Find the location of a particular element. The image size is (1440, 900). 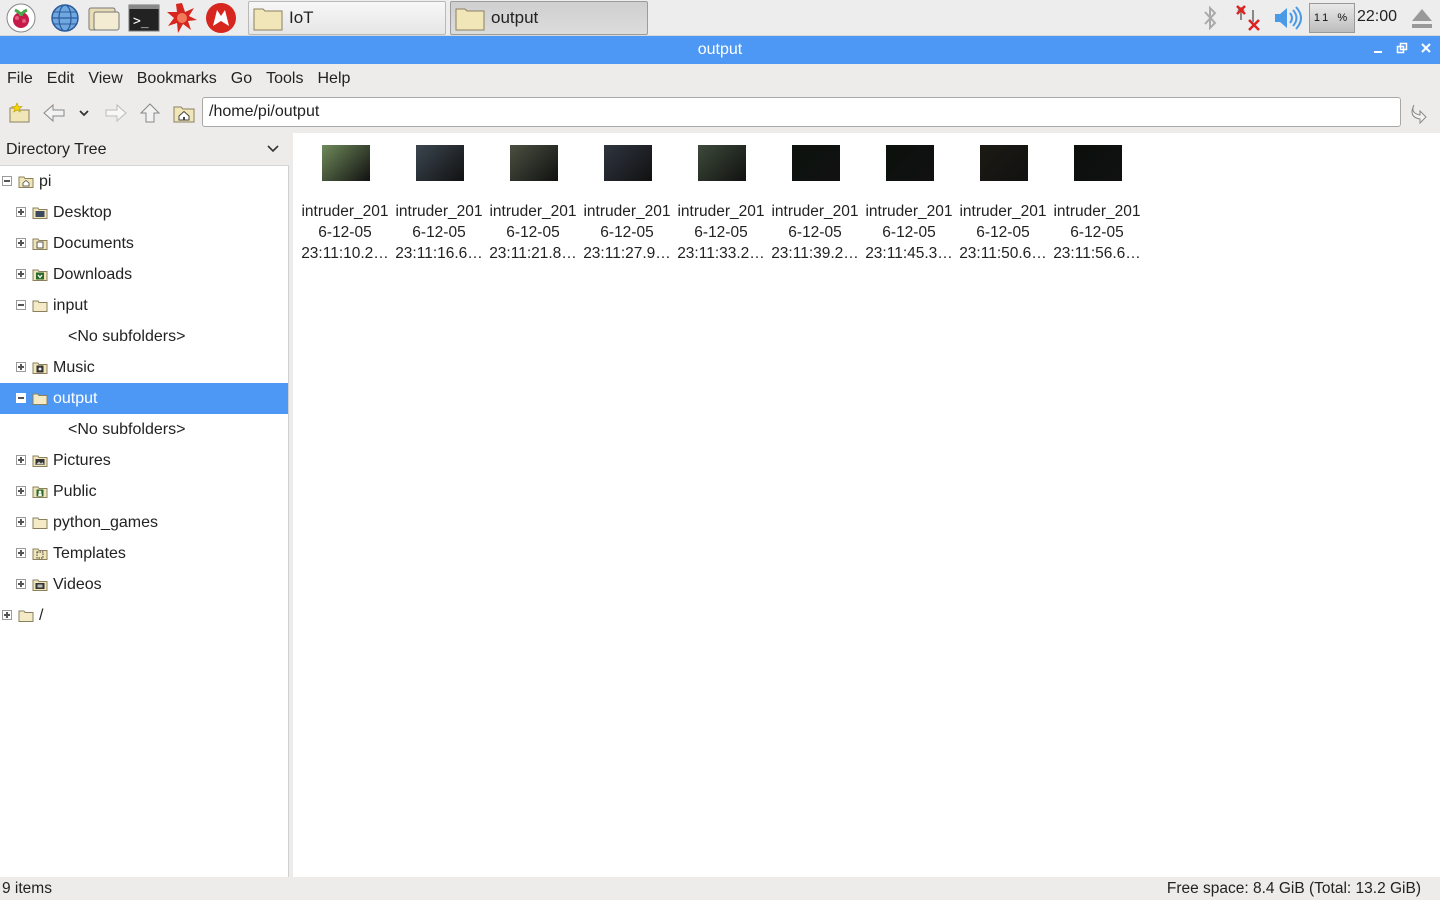

raspberry-menu-icon is located at coordinates (21, 18).